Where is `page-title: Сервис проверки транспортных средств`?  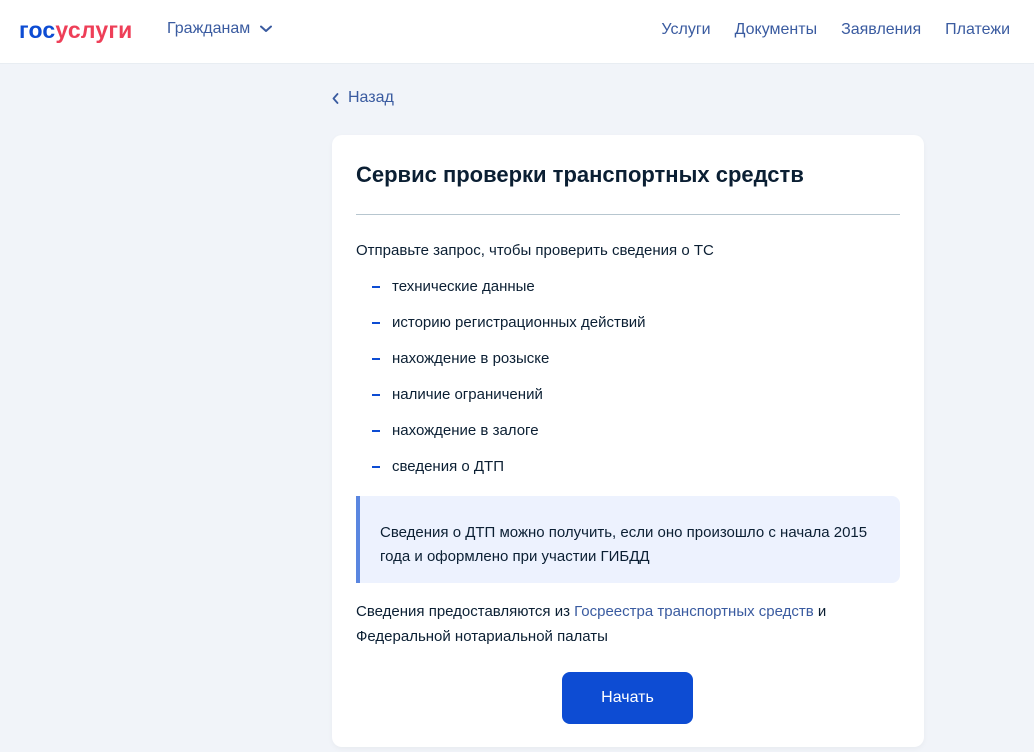
page-title: Сервис проверки транспортных средств is located at coordinates (580, 174).